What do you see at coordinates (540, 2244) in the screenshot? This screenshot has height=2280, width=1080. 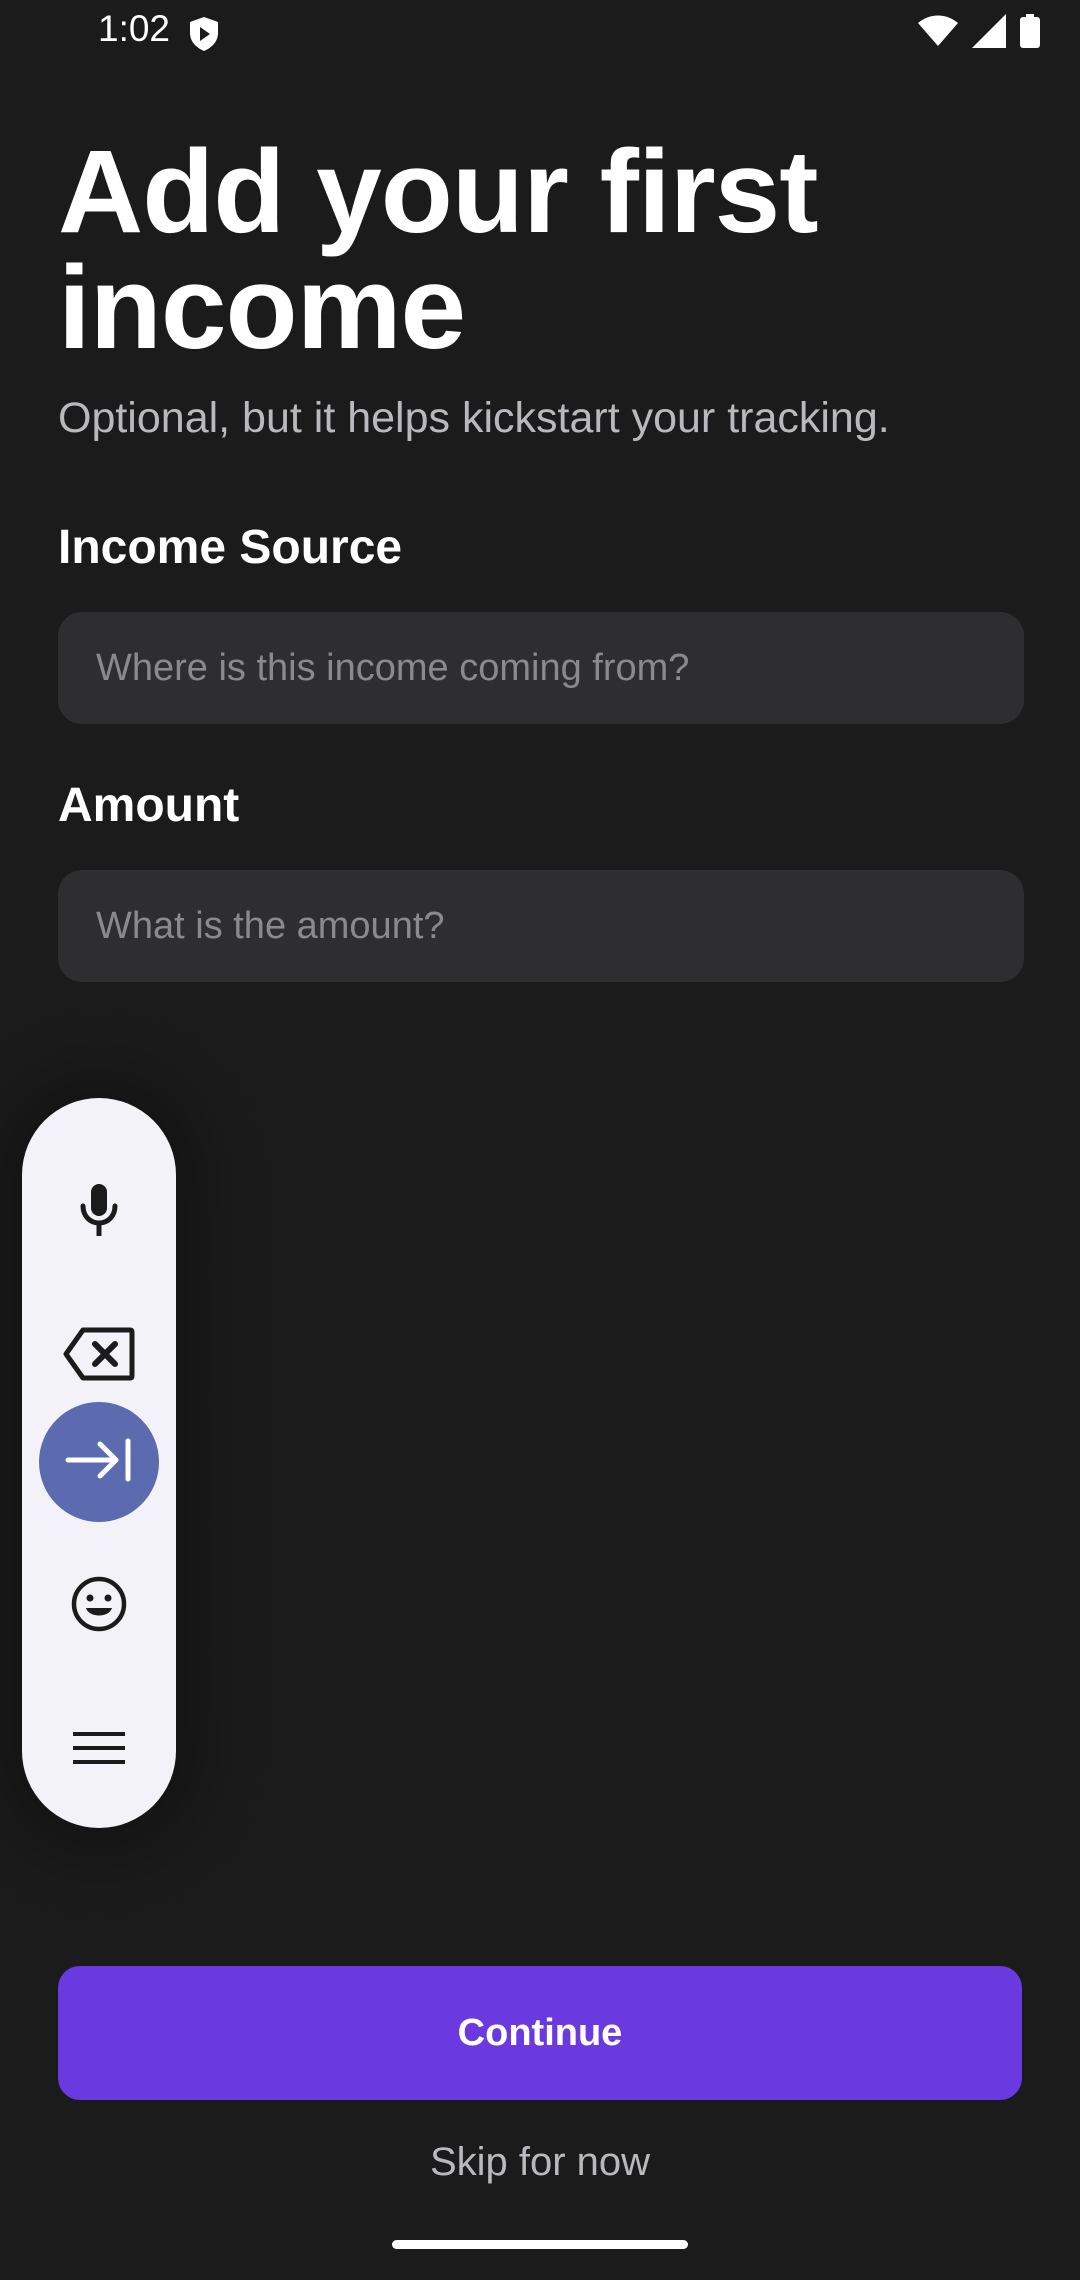 I see `home-indicator` at bounding box center [540, 2244].